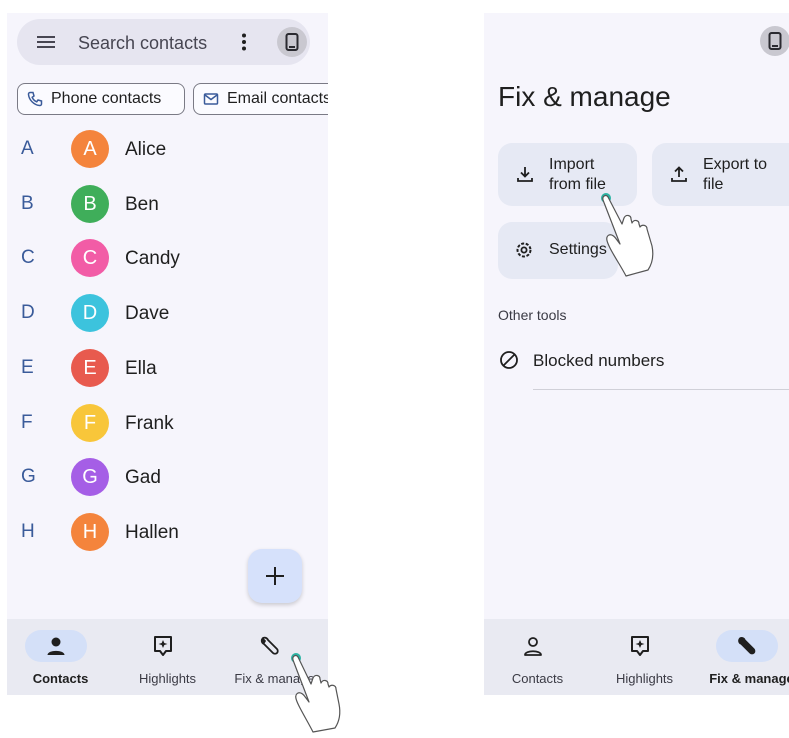 This screenshot has width=789, height=738. I want to click on index-letter: E, so click(27, 367).